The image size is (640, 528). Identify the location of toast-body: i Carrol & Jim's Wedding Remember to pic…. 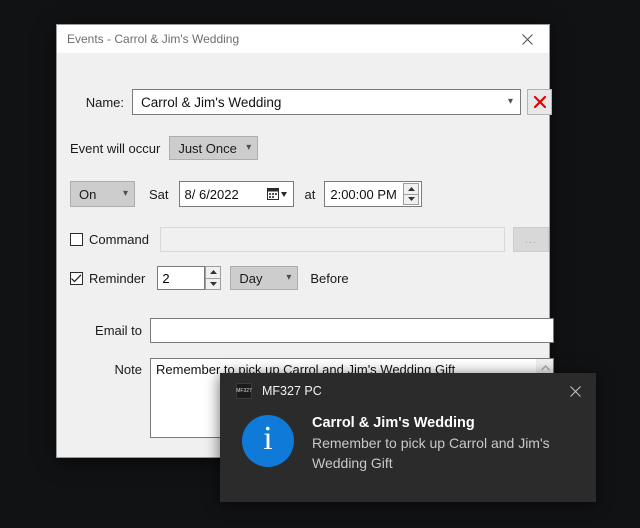
(408, 441).